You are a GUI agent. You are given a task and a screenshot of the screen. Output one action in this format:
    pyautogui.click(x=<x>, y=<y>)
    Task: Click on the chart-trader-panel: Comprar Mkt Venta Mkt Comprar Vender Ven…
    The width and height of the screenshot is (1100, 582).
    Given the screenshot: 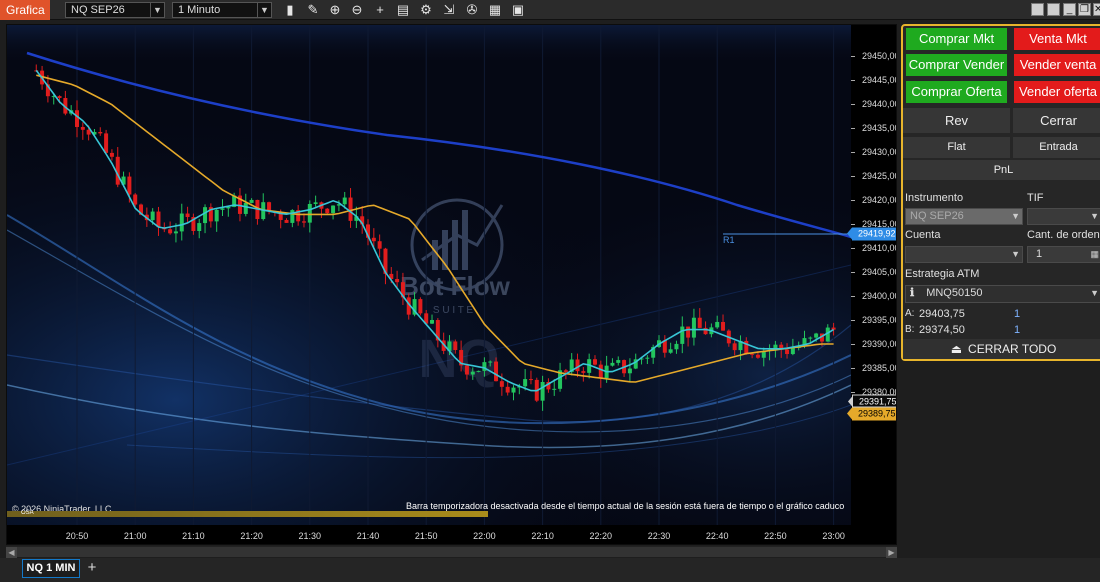 What is the action you would take?
    pyautogui.click(x=1000, y=192)
    